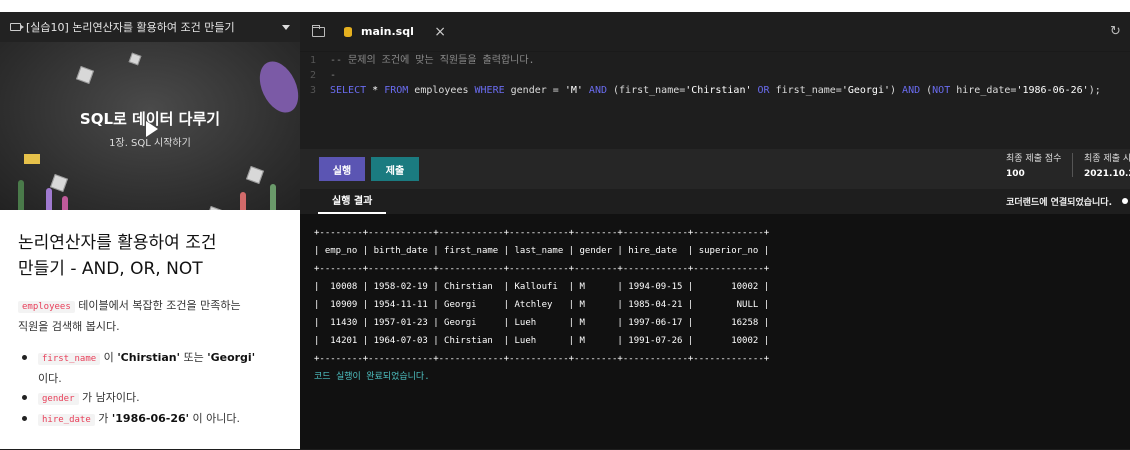 The width and height of the screenshot is (1130, 450). What do you see at coordinates (763, 90) in the screenshot?
I see `code-keyword: OR` at bounding box center [763, 90].